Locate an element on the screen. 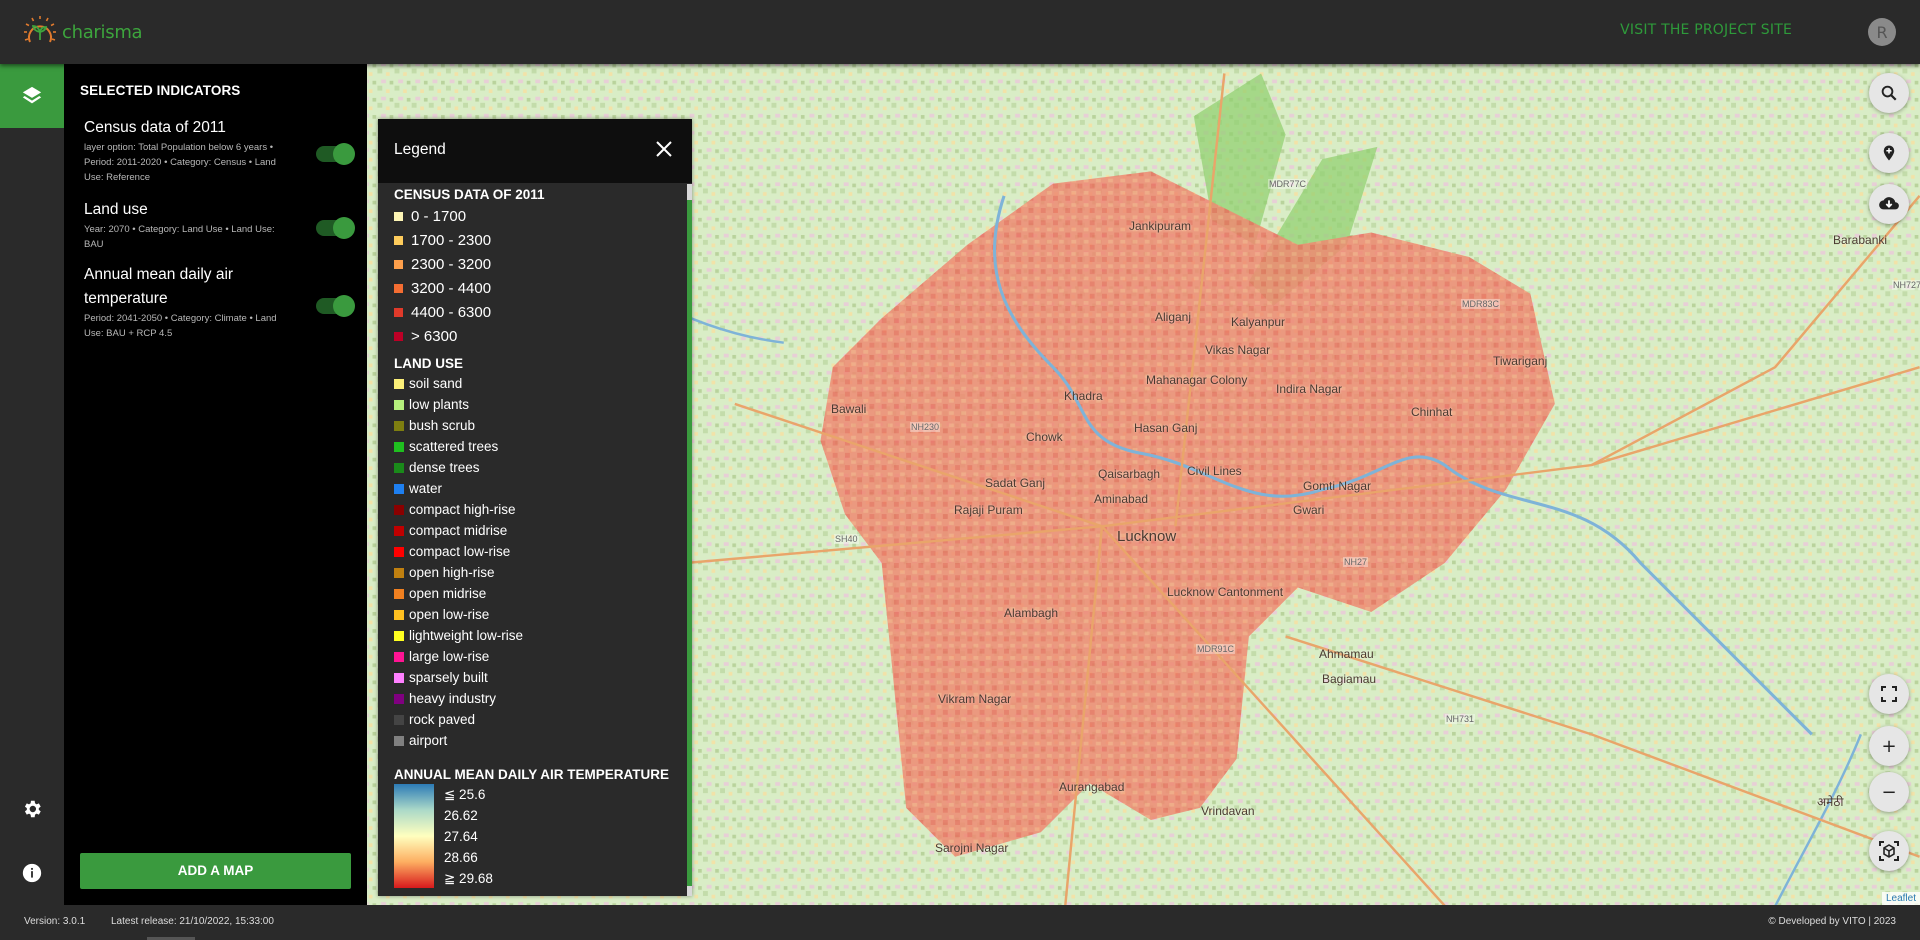 This screenshot has height=940, width=1920. legend-item: 2300 - 3200 is located at coordinates (537, 264).